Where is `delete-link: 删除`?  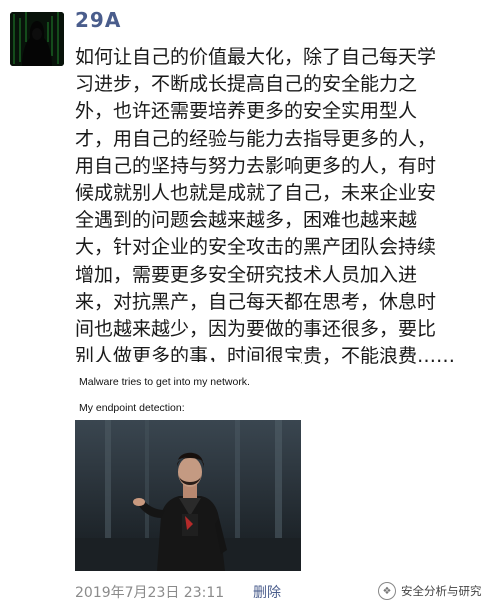 delete-link: 删除 is located at coordinates (267, 592).